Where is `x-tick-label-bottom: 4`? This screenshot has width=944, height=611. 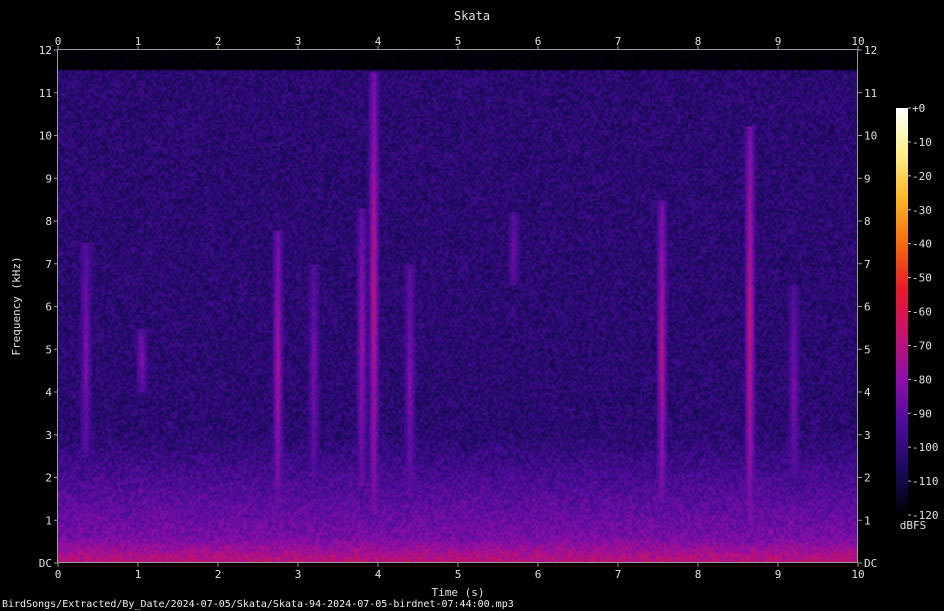
x-tick-label-bottom: 4 is located at coordinates (378, 574).